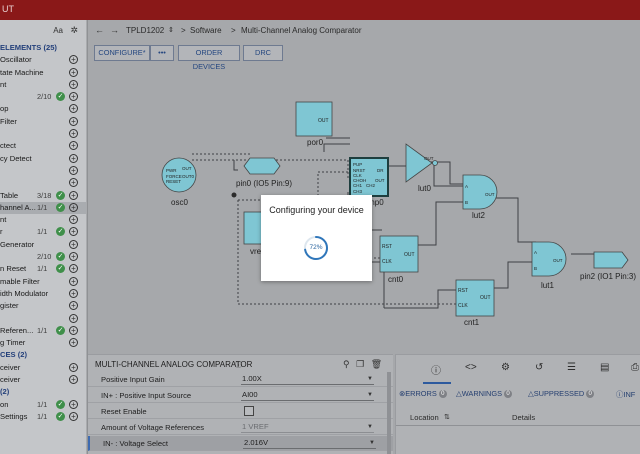  I want to click on sidebar-item: op +, so click(43, 109).